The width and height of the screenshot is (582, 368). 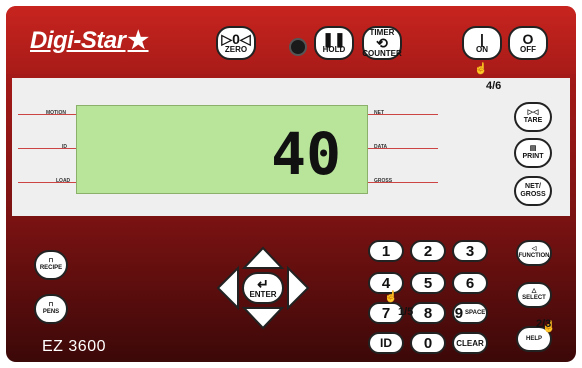 I want to click on key-1: 1, so click(x=386, y=251).